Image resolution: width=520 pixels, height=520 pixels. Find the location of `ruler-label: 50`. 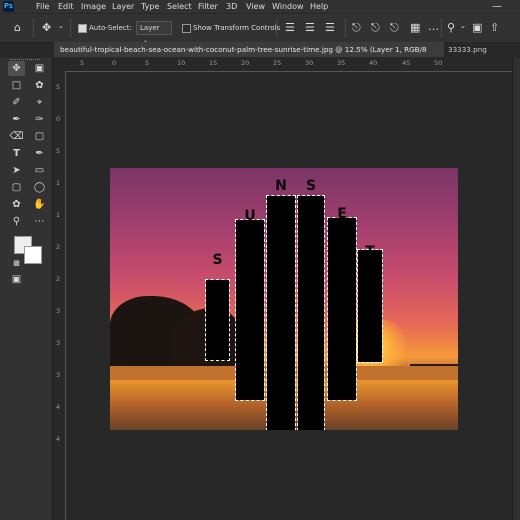

ruler-label: 50 is located at coordinates (438, 63).